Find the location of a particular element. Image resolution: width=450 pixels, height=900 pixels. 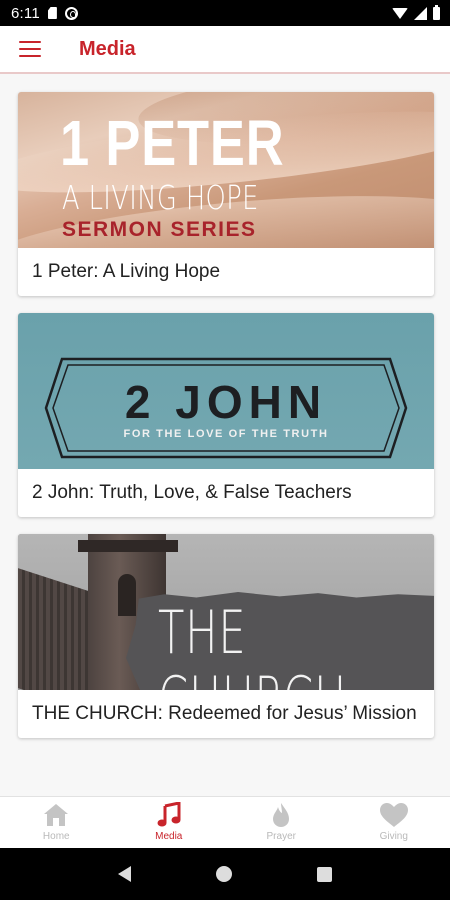

nav-giving: Giving is located at coordinates (394, 822).